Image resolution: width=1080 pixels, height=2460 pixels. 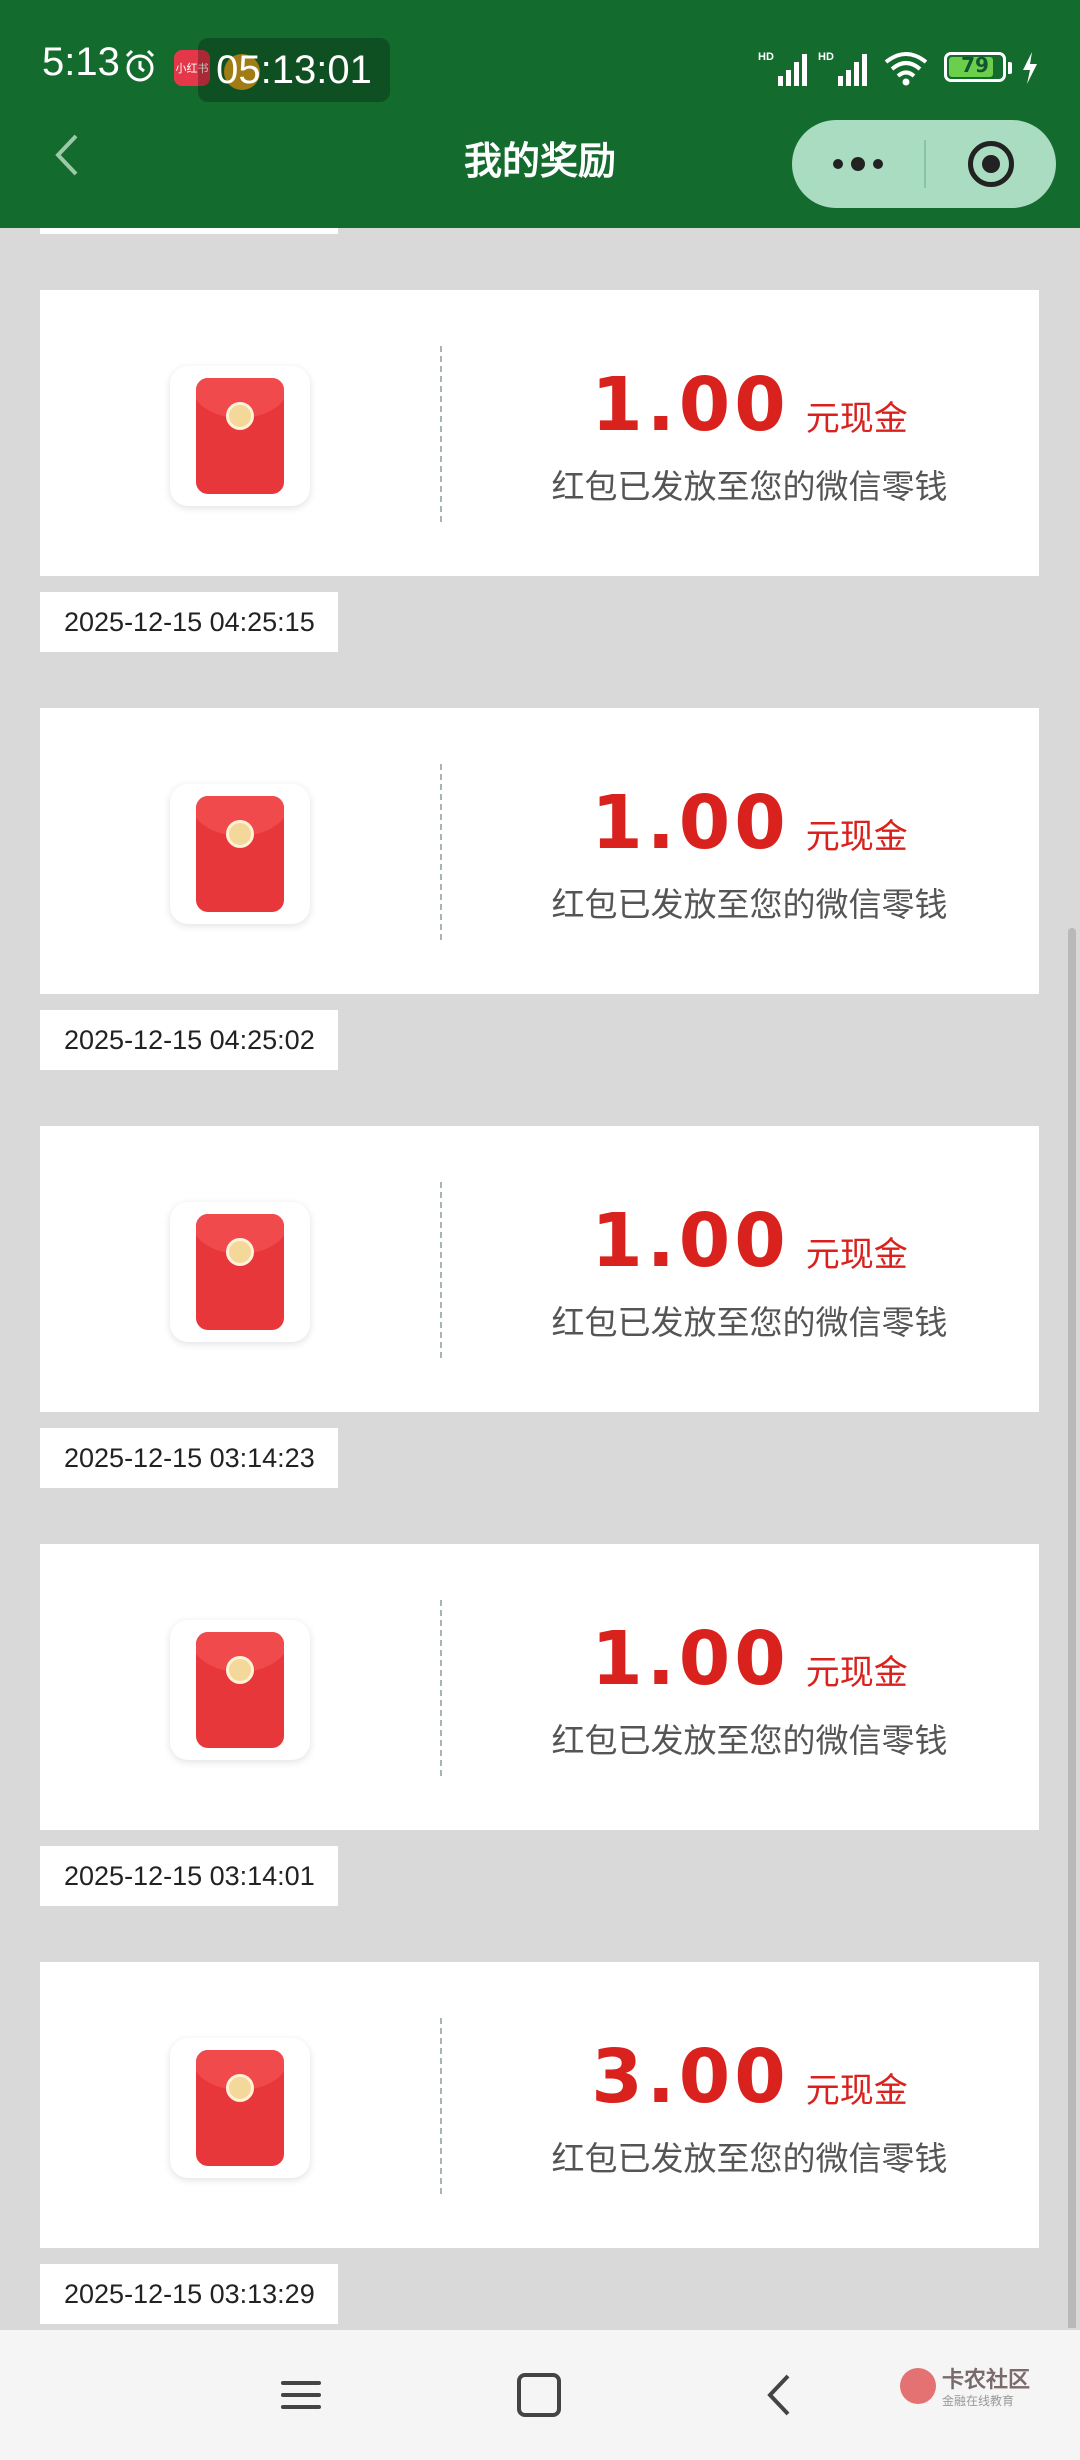 What do you see at coordinates (986, 2380) in the screenshot?
I see `watermark-title: 卡农社区` at bounding box center [986, 2380].